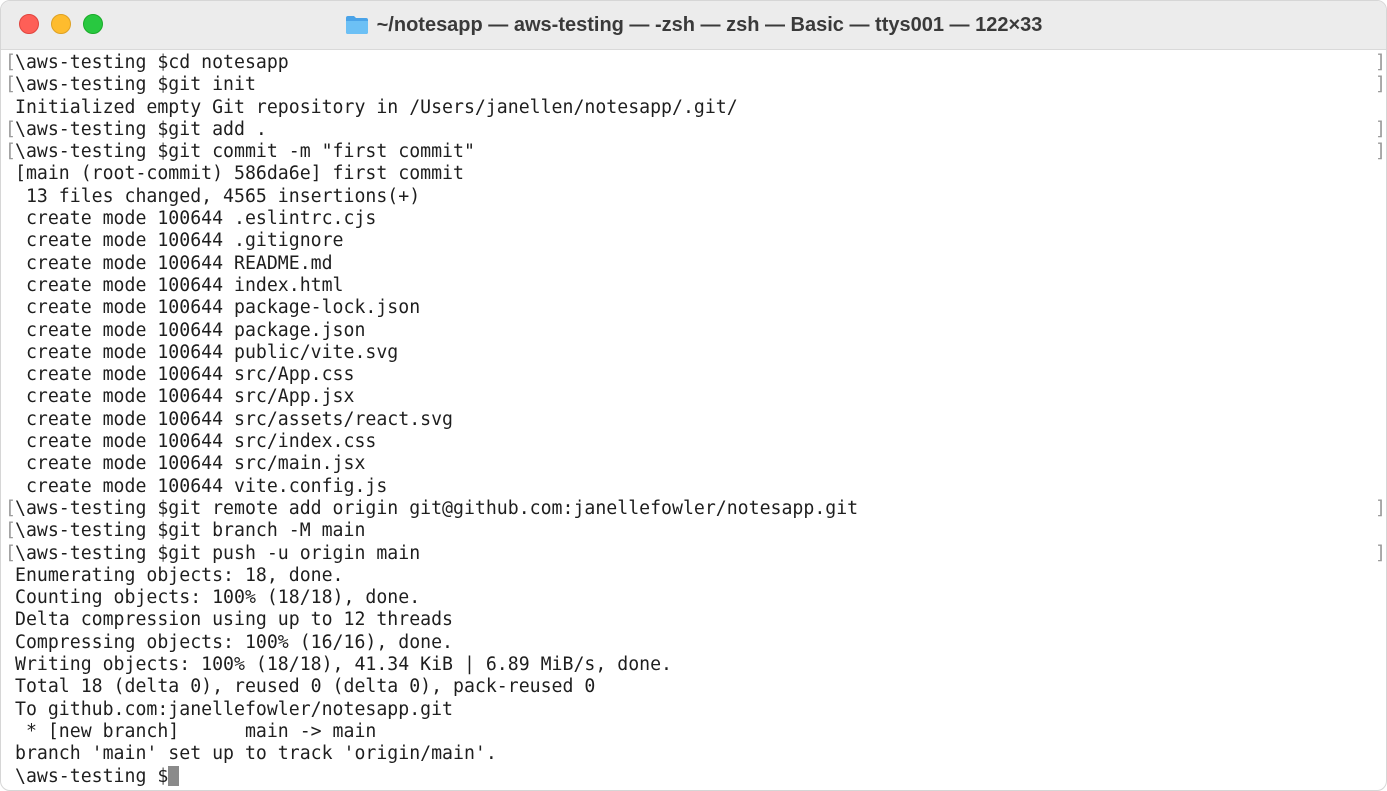  I want to click on terminal-line: create mode 100644 package.json, so click(692, 331).